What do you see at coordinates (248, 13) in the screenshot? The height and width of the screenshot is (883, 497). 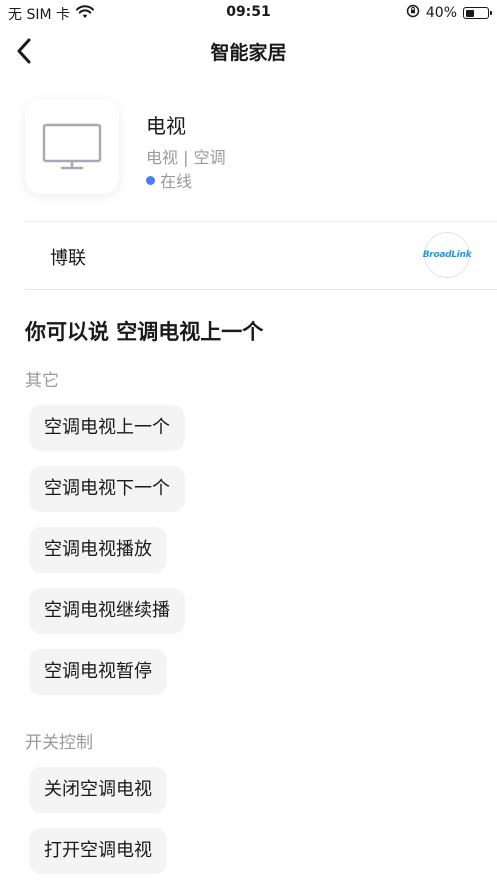 I see `status-bar: 无 SIM 卡 09:51 40%` at bounding box center [248, 13].